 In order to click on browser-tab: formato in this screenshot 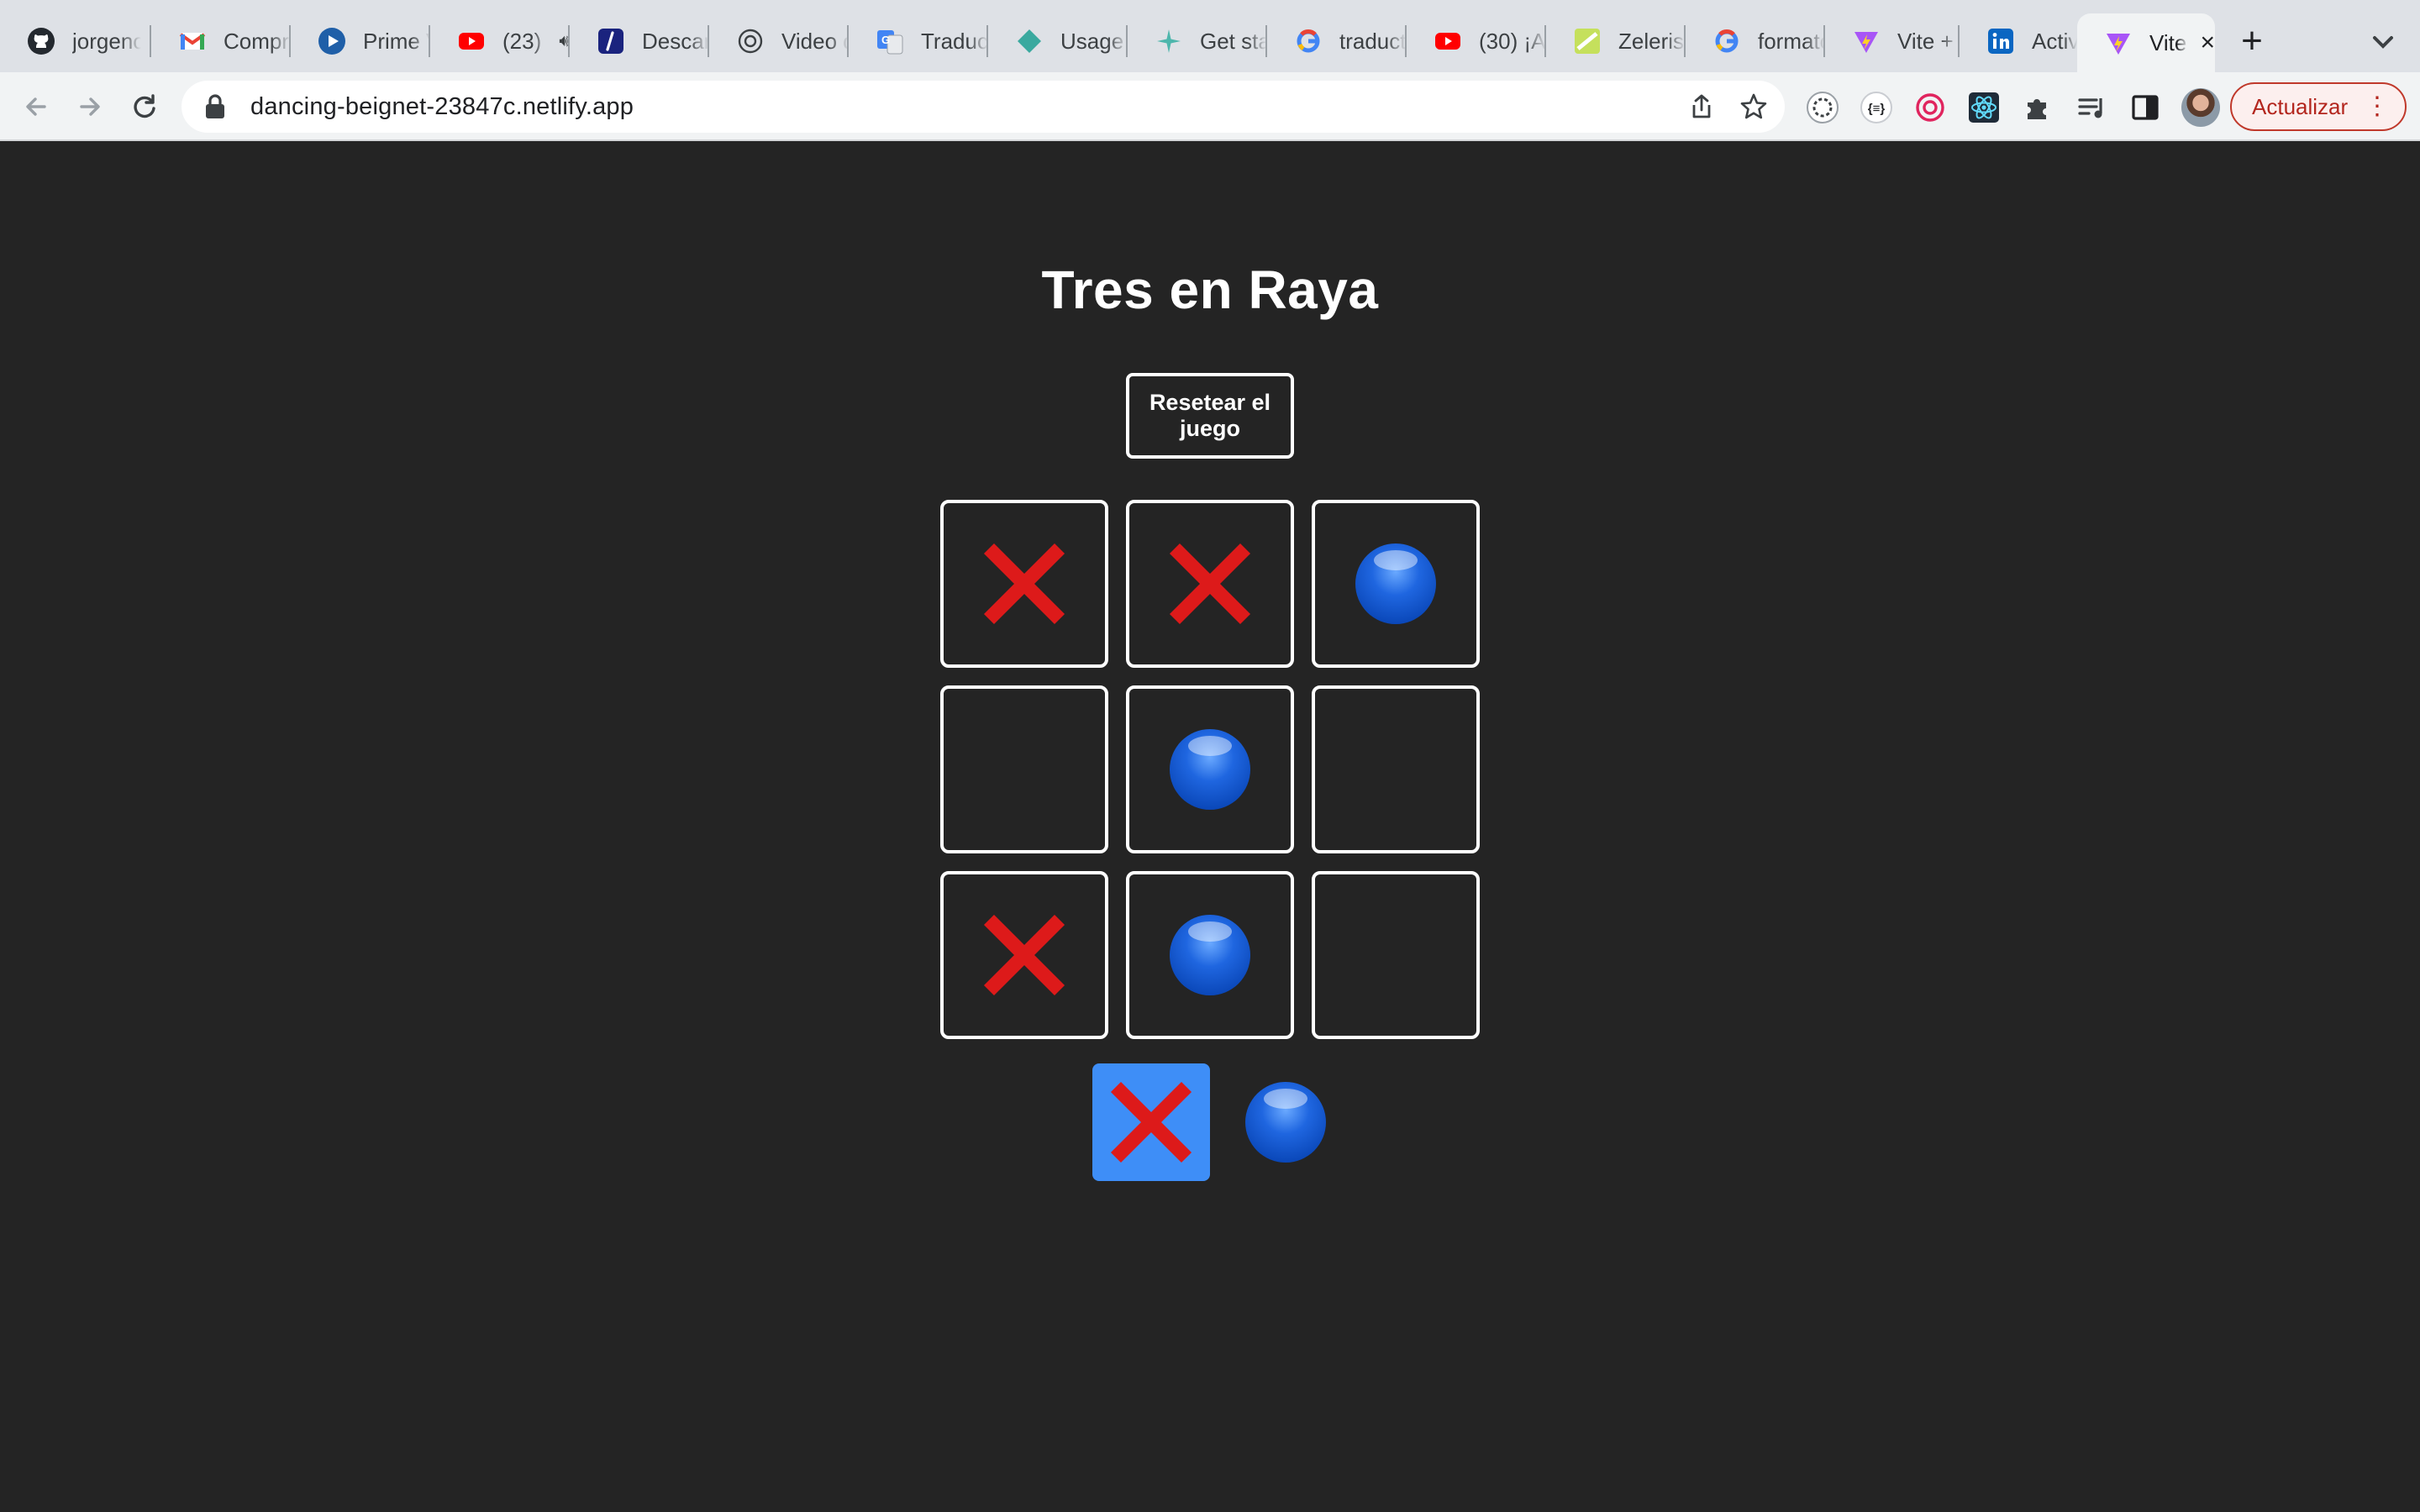, I will do `click(1755, 41)`.